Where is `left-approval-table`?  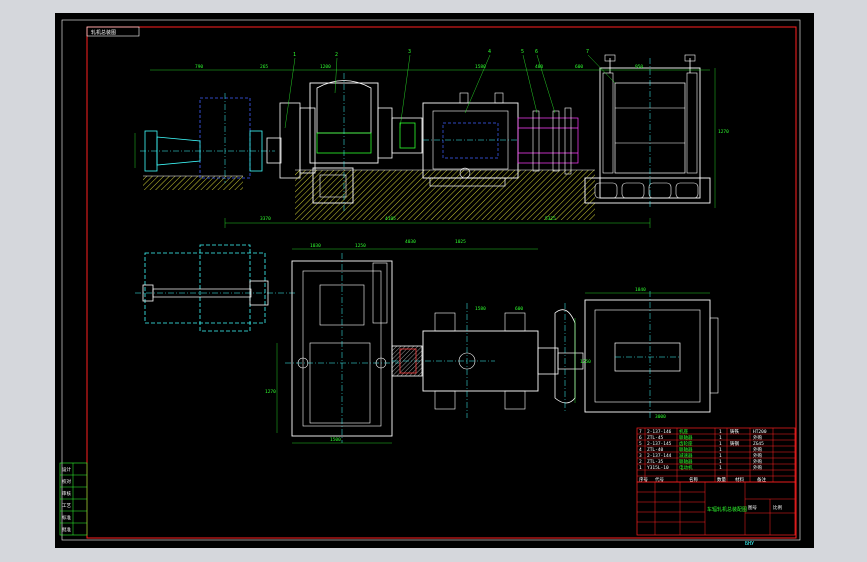 left-approval-table is located at coordinates (73, 499).